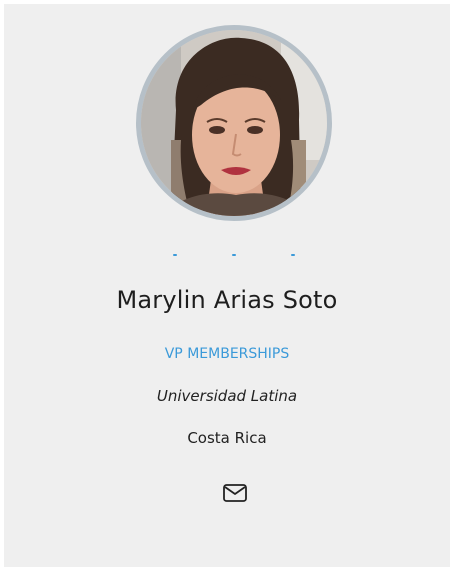 Image resolution: width=454 pixels, height=571 pixels. I want to click on social-links, so click(227, 256).